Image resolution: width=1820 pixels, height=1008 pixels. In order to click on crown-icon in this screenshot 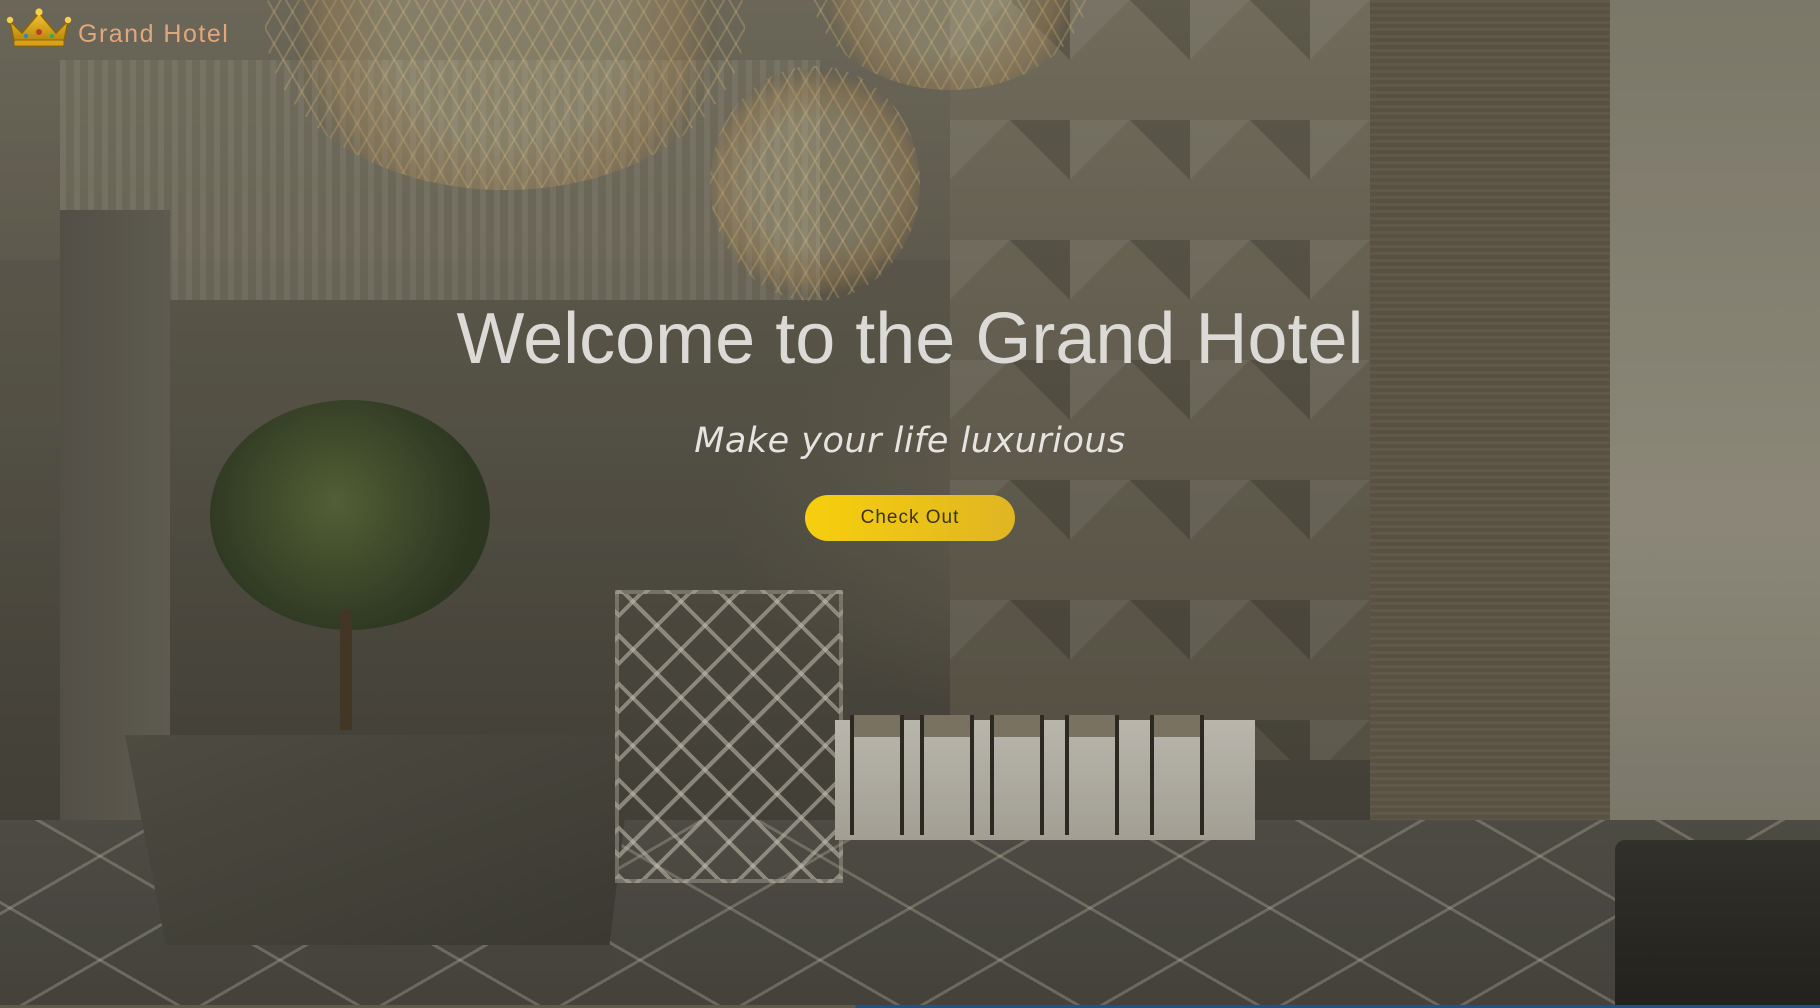, I will do `click(39, 26)`.